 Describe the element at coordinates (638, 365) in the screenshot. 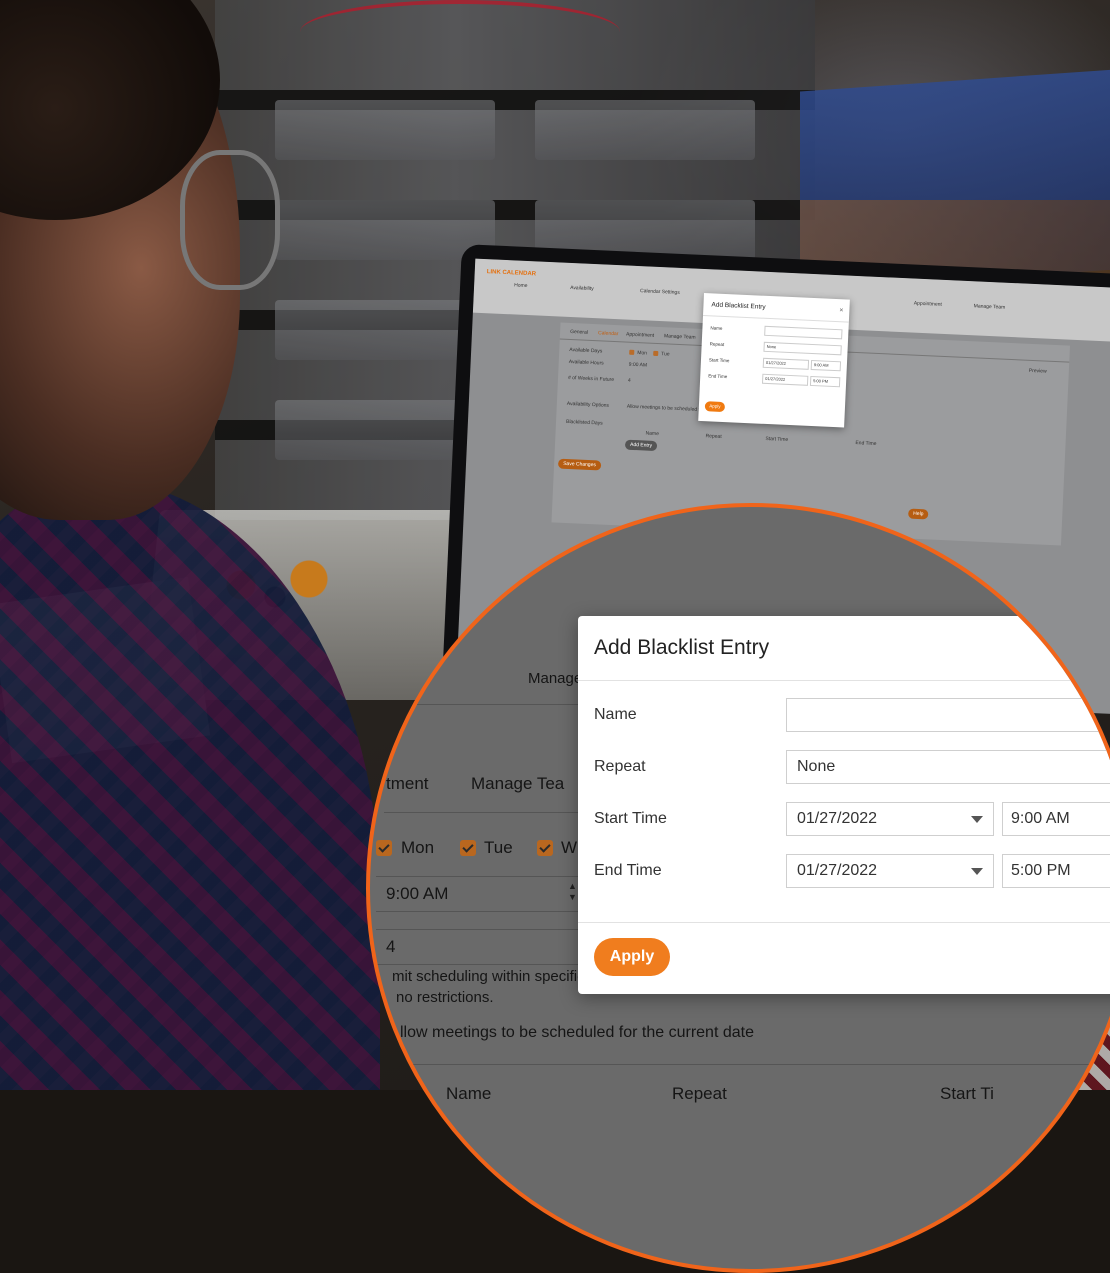

I see `hours-value: 9:00 AM` at that location.